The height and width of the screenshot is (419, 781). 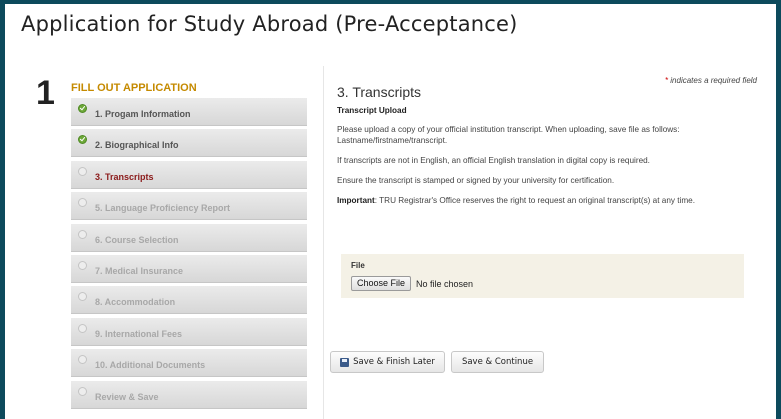 I want to click on step-item-label: 7. Medical Insurance, so click(x=139, y=270).